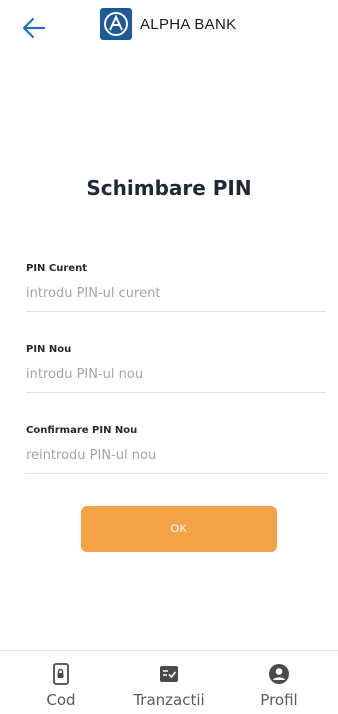 The height and width of the screenshot is (714, 338). I want to click on app-header: ALPHA BANK, so click(169, 28).